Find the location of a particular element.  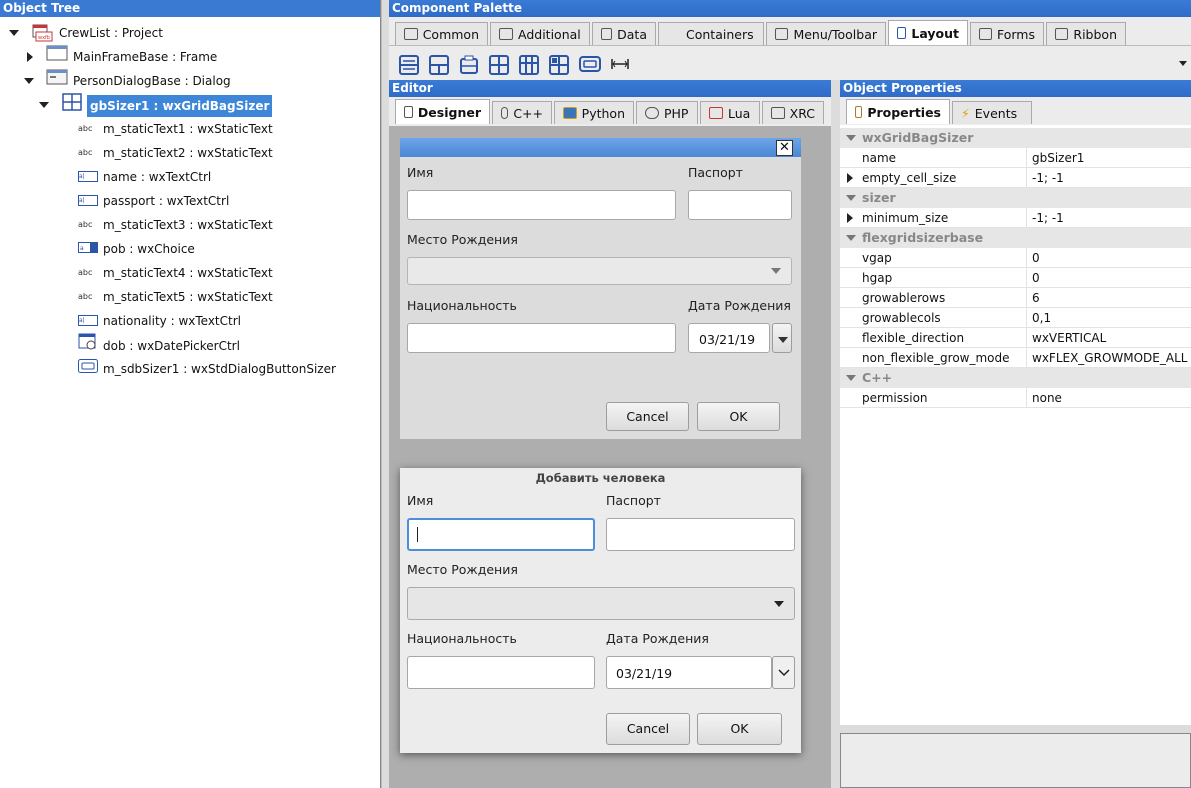

tab-common: Common is located at coordinates (441, 33).